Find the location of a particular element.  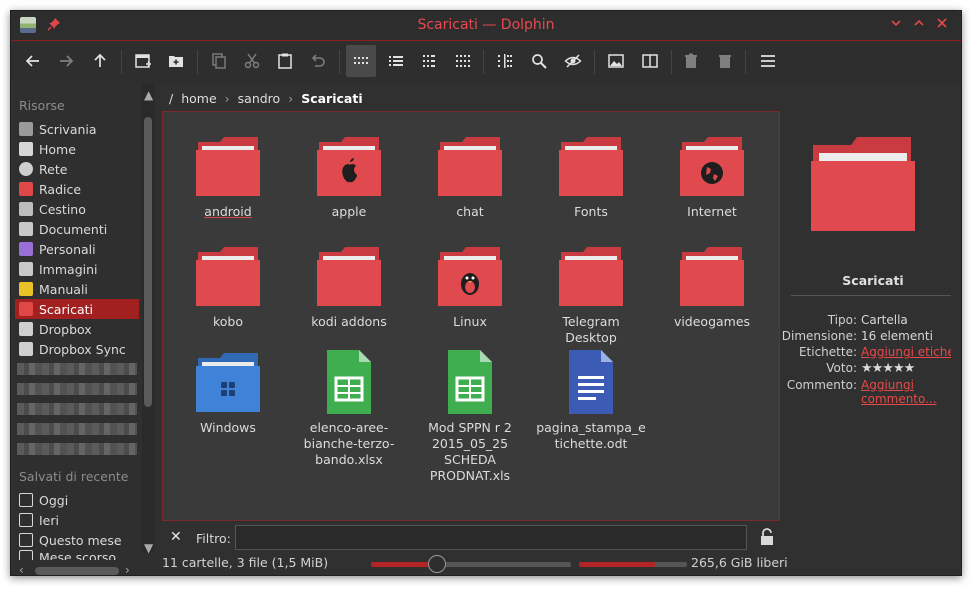

close-icon is located at coordinates (942, 26).